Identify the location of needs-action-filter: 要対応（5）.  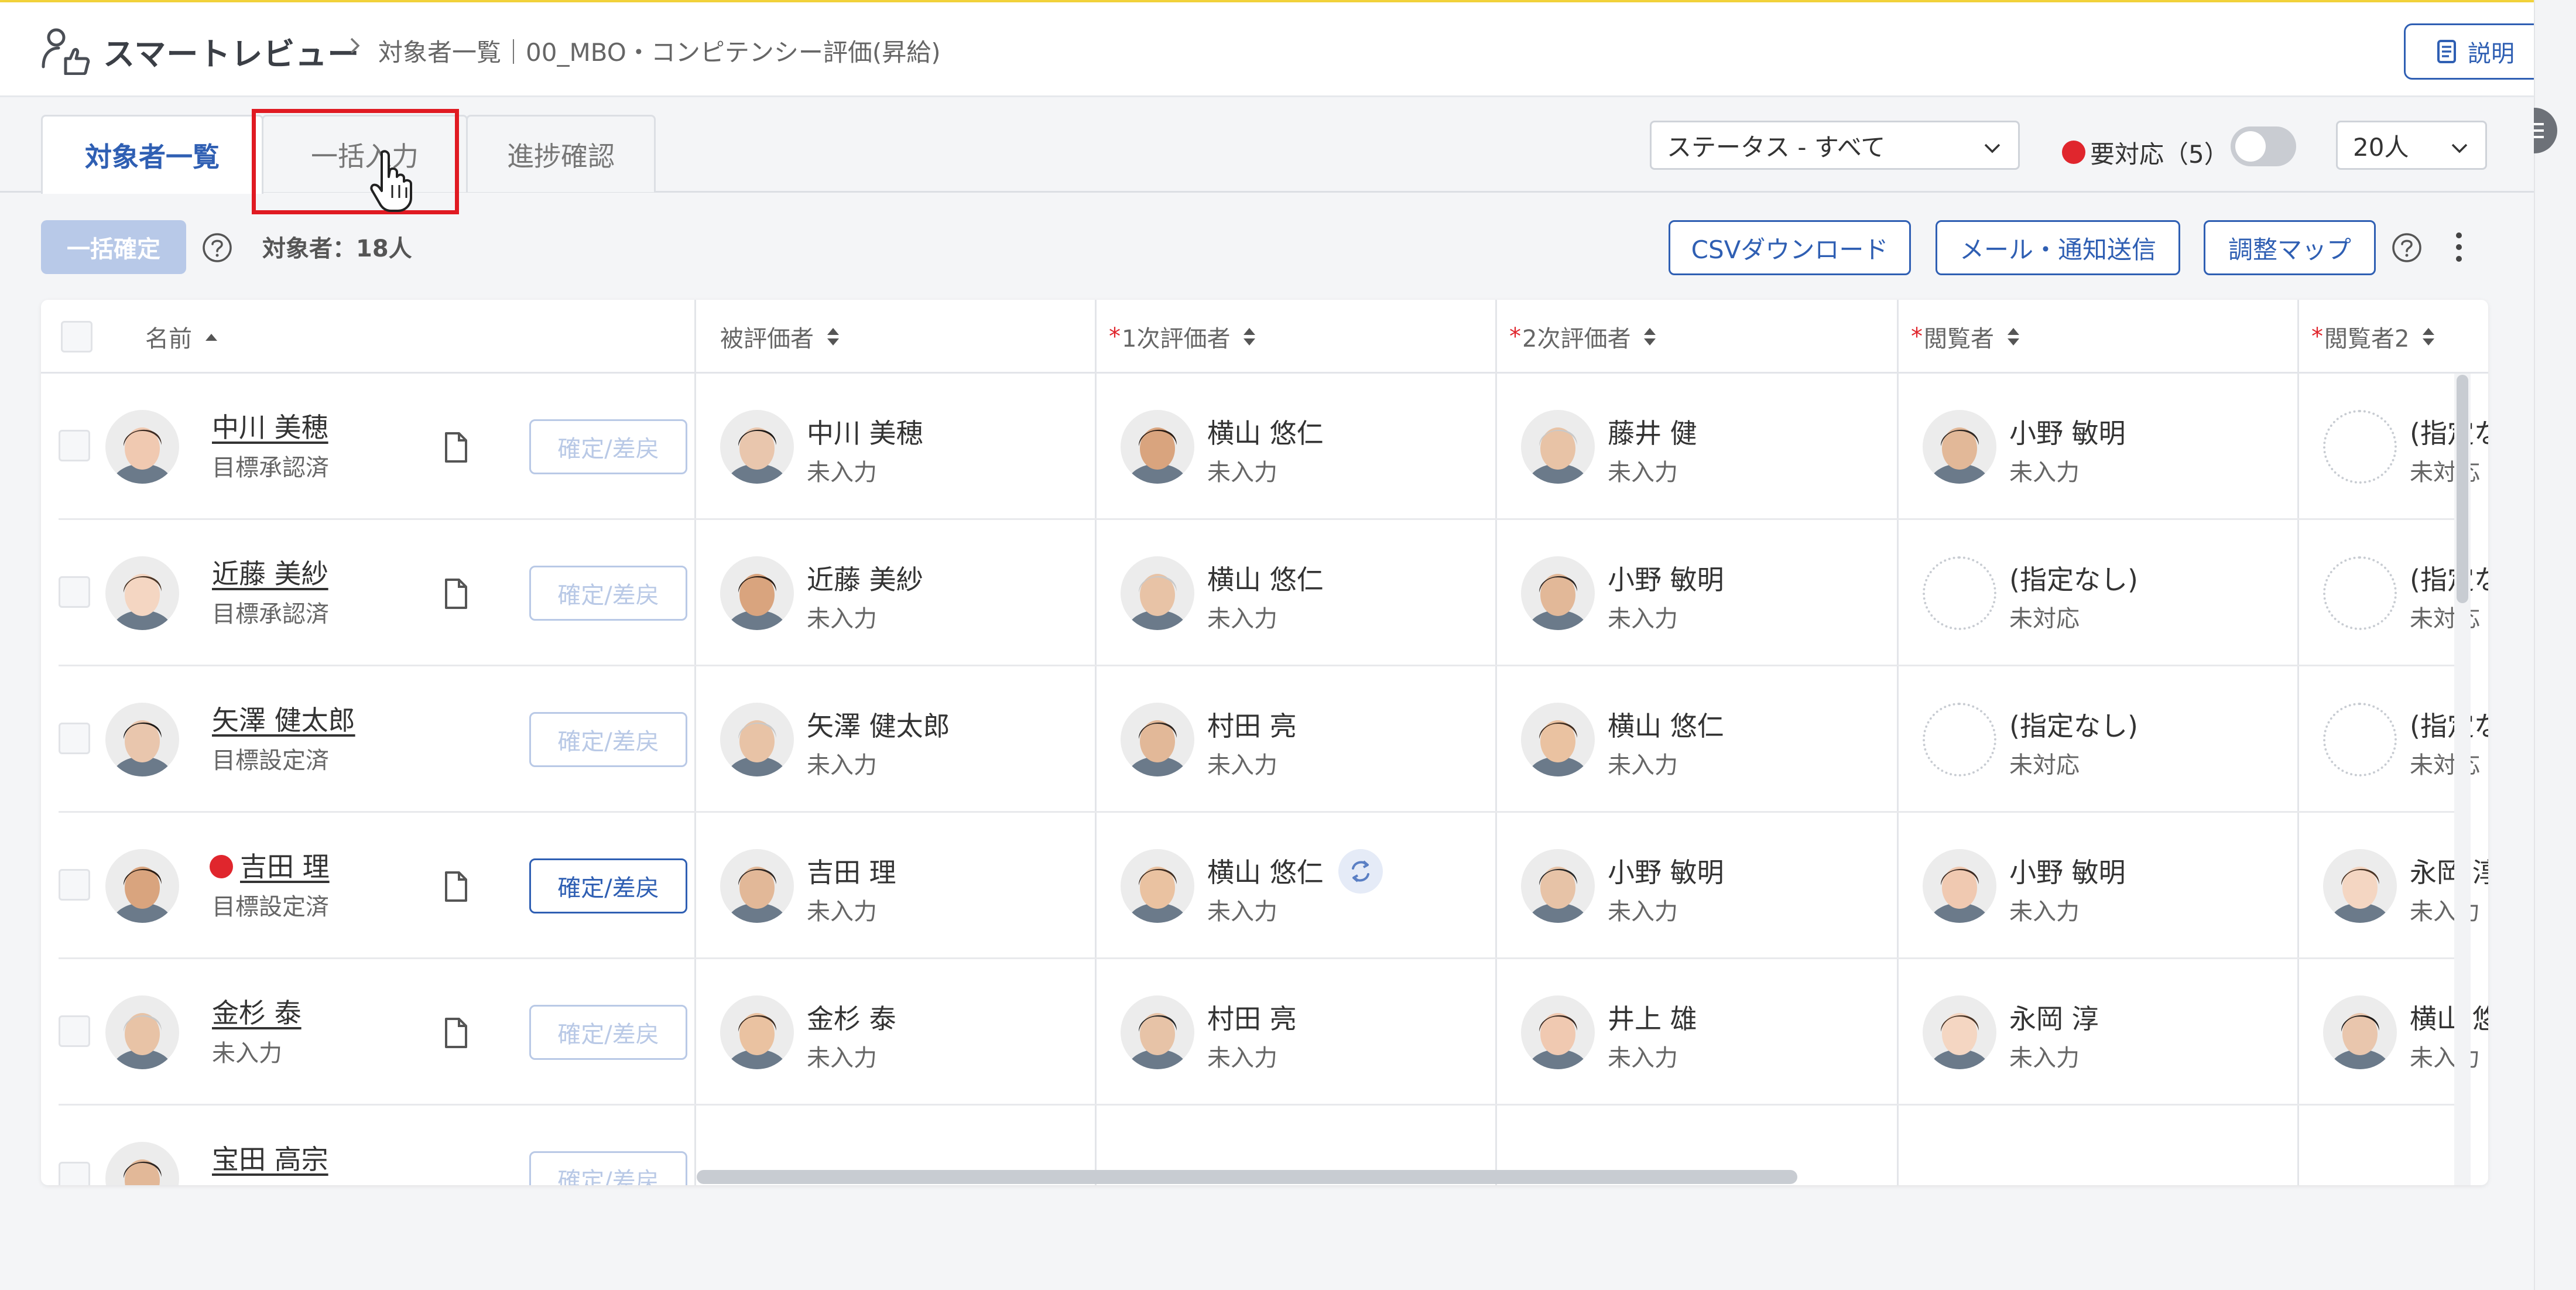
(2145, 153).